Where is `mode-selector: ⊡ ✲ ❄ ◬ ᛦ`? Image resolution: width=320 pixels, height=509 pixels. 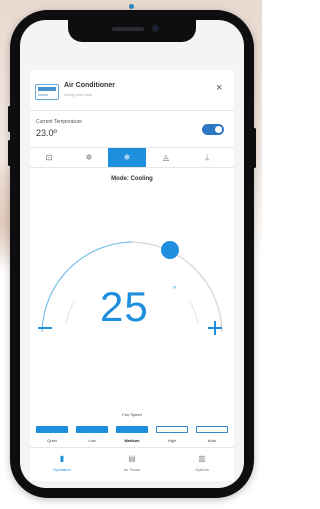
mode-selector: ⊡ ✲ ❄ ◬ ᛦ is located at coordinates (132, 157).